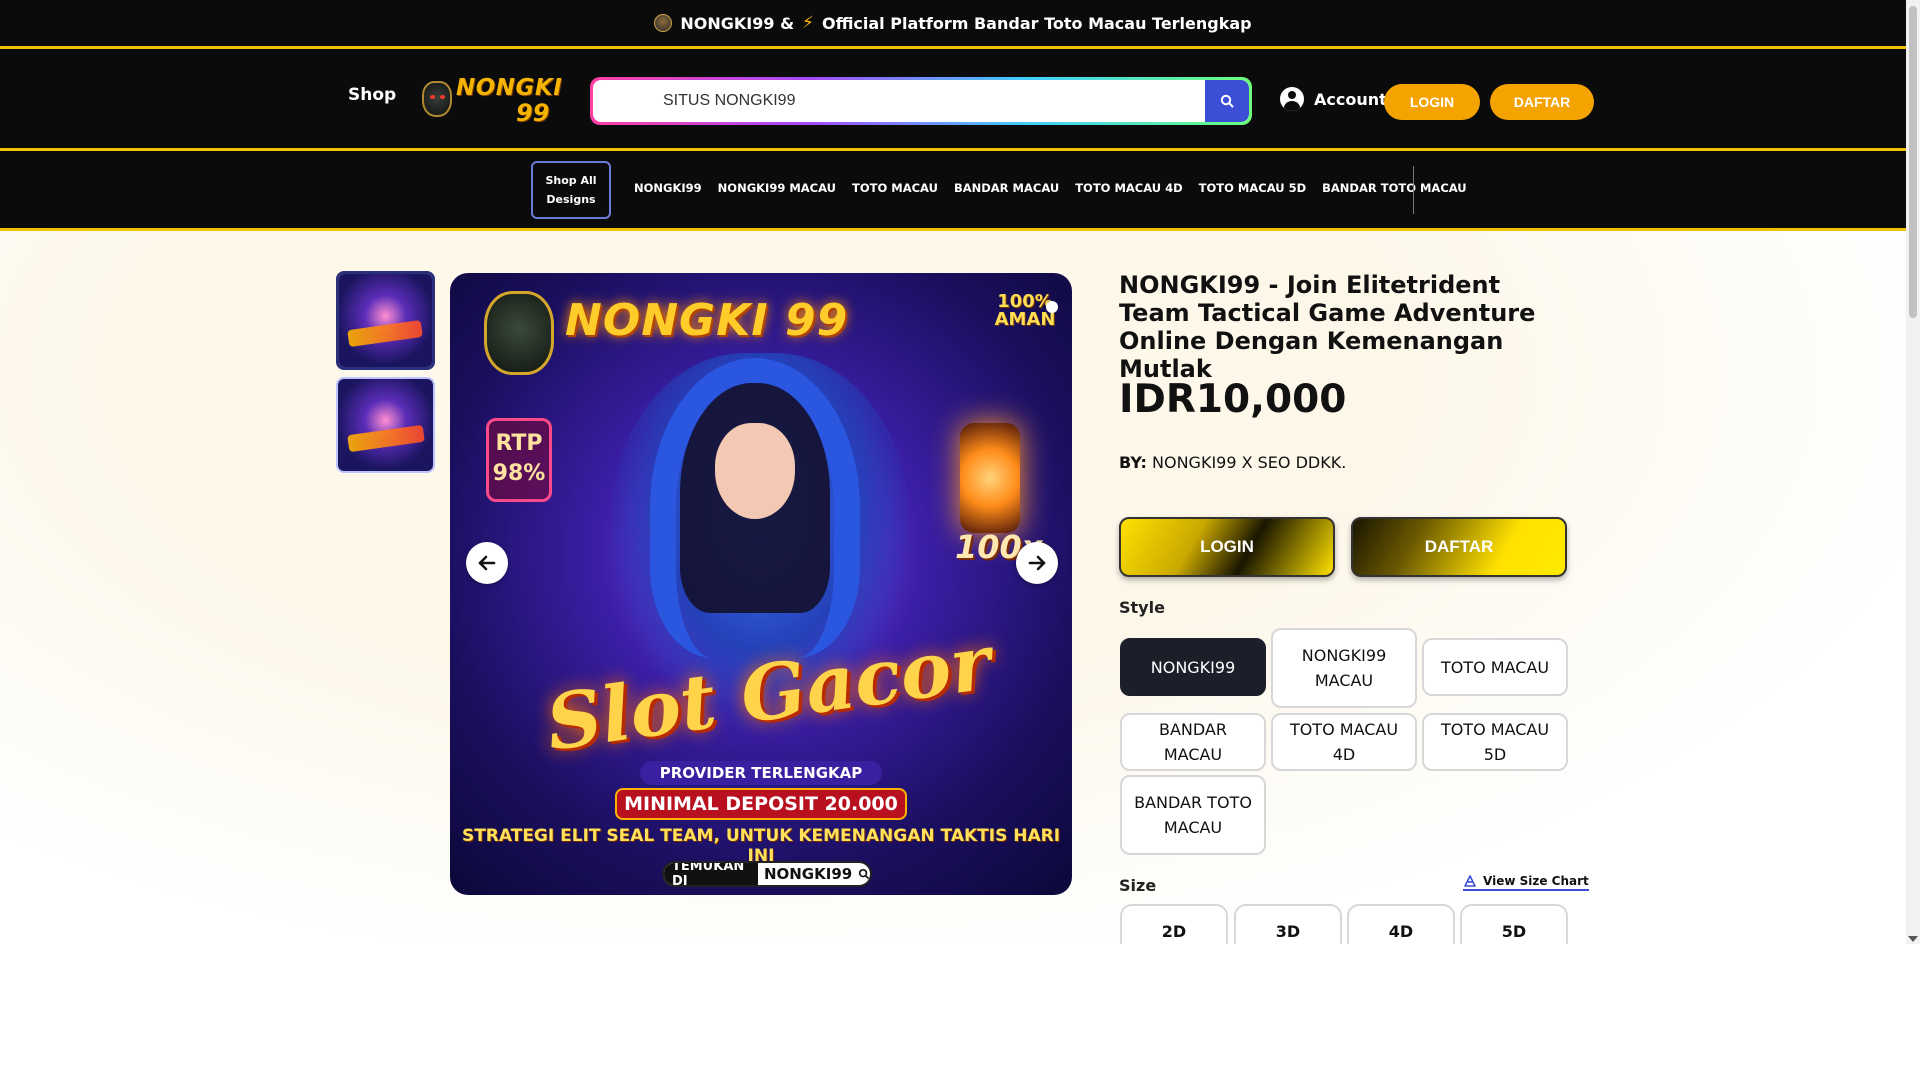  Describe the element at coordinates (1495, 742) in the screenshot. I see `style-option-toto-macau-5d: TOTO MACAU 5D` at that location.